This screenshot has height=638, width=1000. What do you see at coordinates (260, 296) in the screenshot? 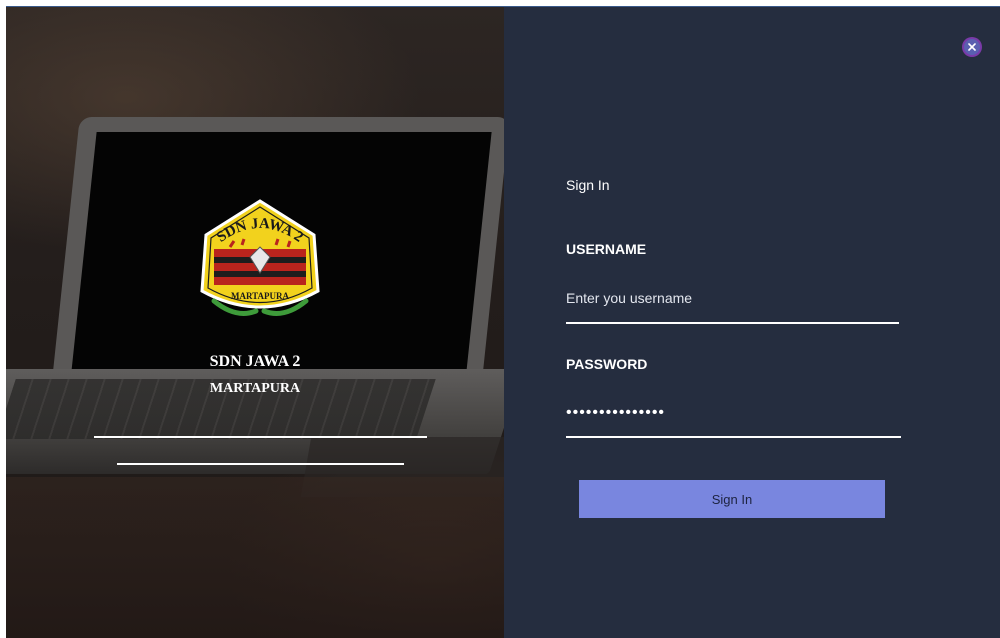
I see `logo-bottom-text: MARTAPURA` at bounding box center [260, 296].